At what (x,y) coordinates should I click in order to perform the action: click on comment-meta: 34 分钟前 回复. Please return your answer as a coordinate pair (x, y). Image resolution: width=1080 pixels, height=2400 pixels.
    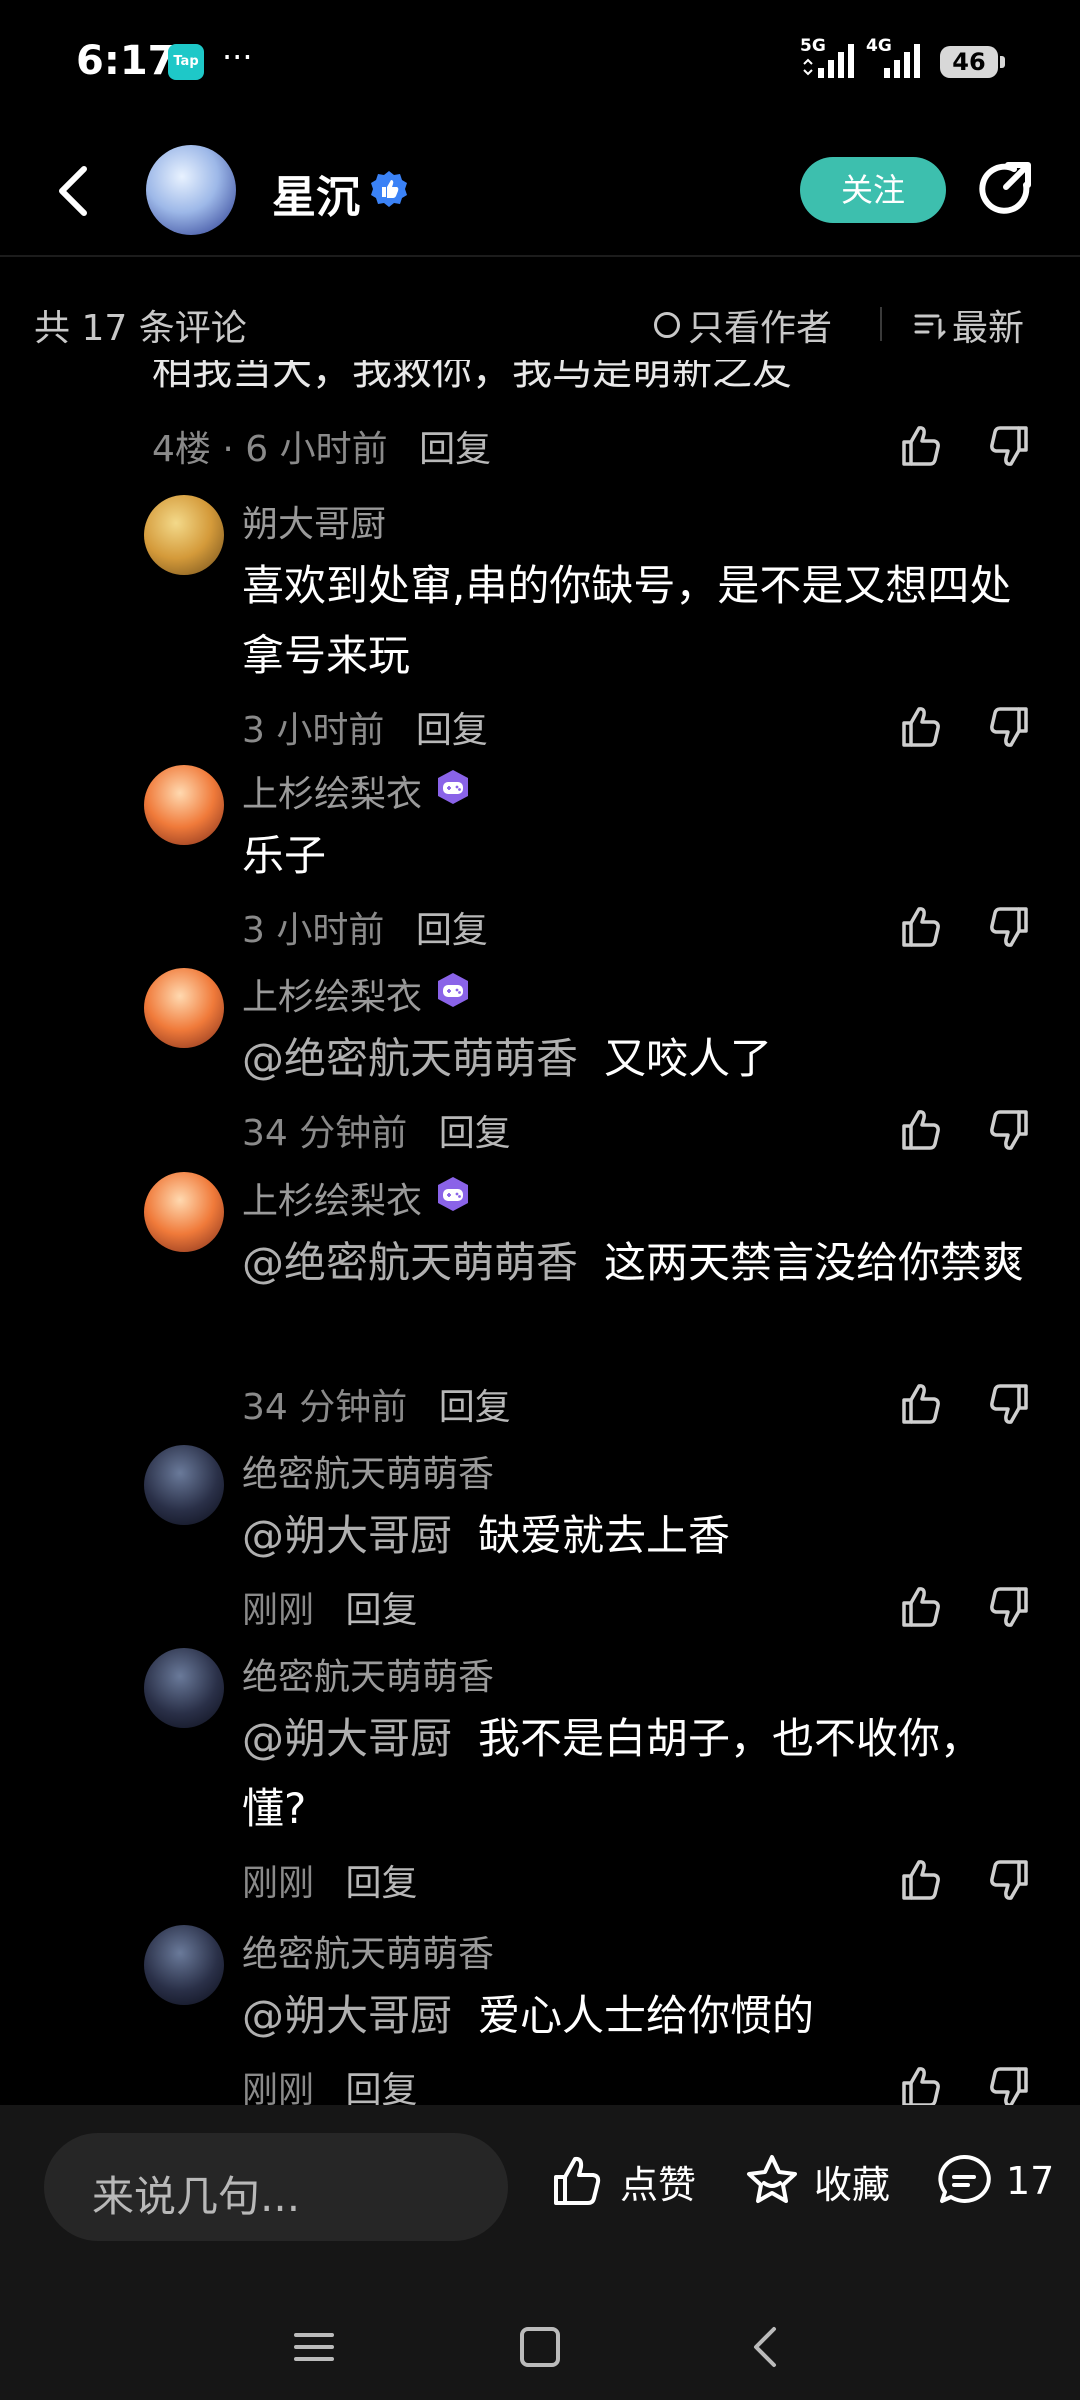
    Looking at the image, I should click on (376, 1404).